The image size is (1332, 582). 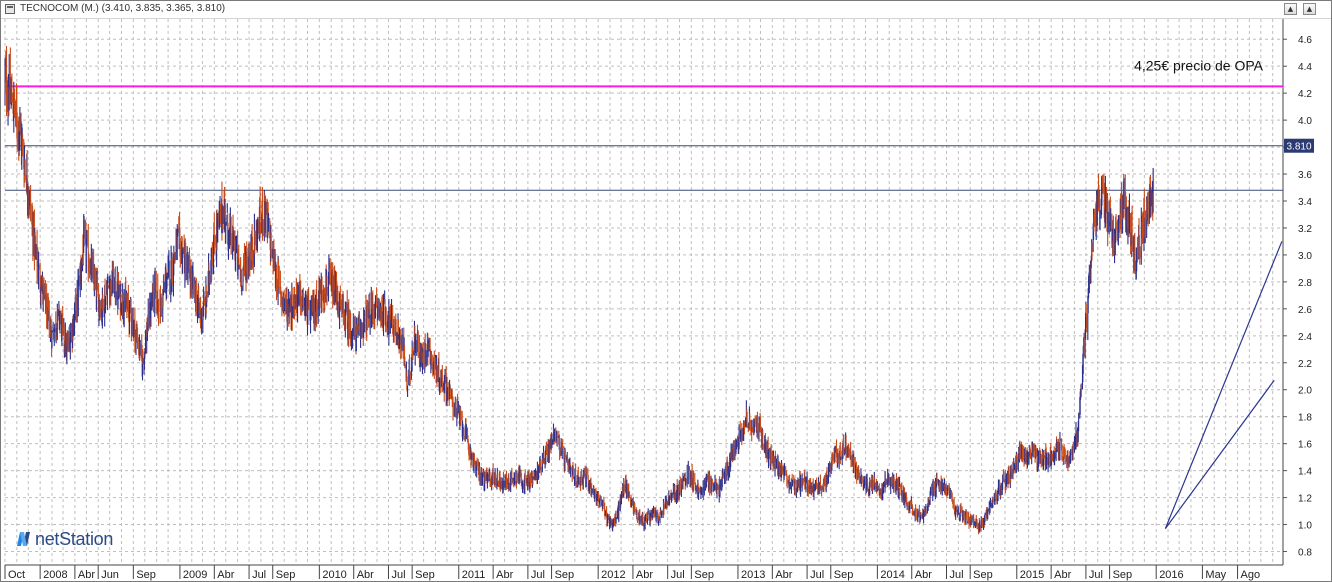 What do you see at coordinates (1290, 9) in the screenshot?
I see `minimize-button: ▲` at bounding box center [1290, 9].